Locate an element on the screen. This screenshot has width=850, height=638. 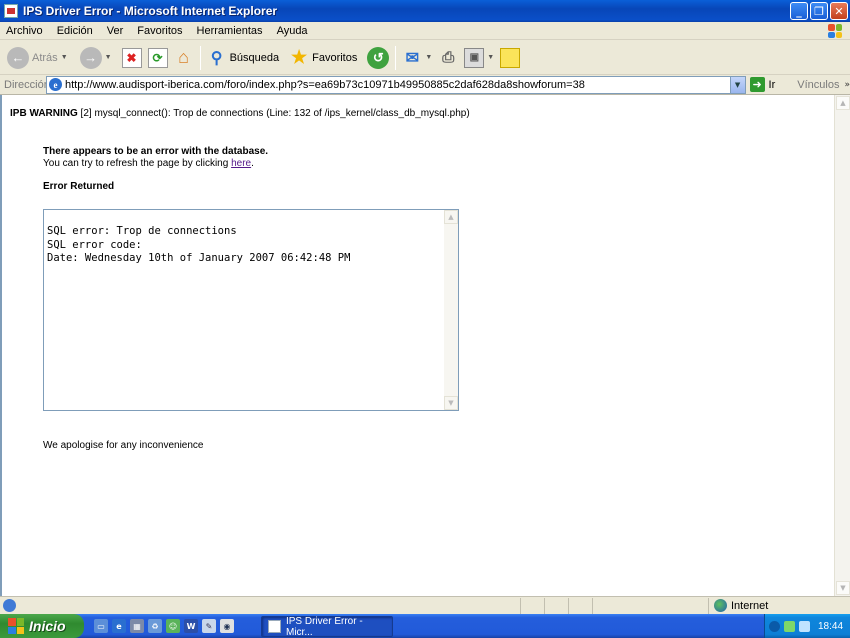
close-button: ✕ is located at coordinates (839, 11).